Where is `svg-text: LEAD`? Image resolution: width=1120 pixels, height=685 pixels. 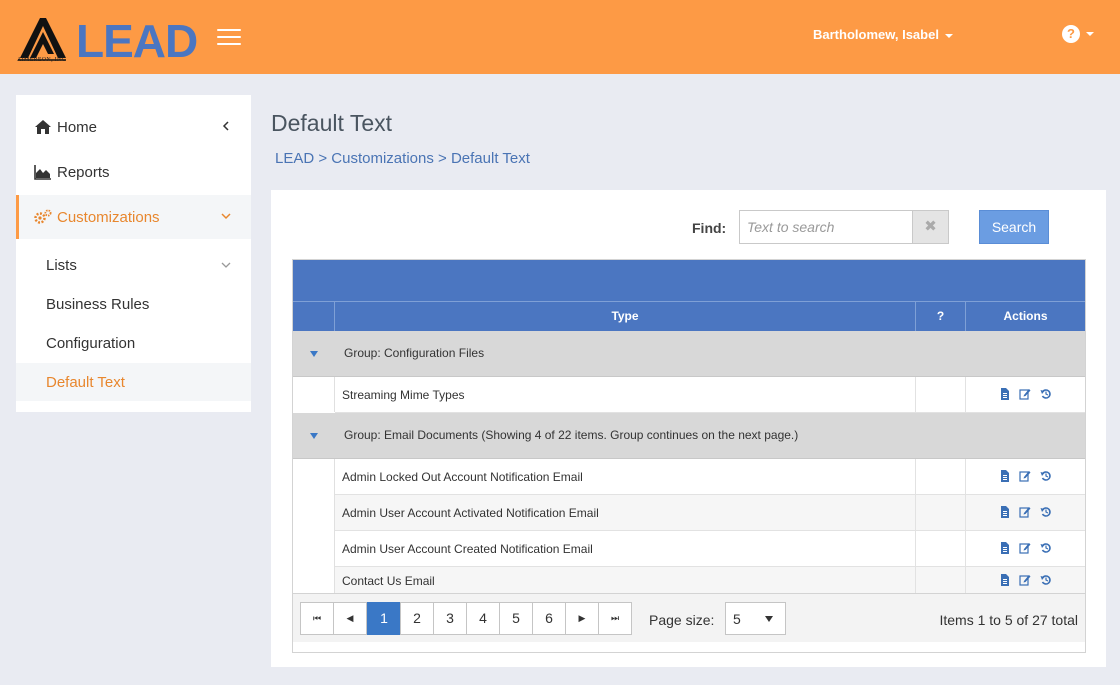
svg-text: LEAD is located at coordinates (136, 39).